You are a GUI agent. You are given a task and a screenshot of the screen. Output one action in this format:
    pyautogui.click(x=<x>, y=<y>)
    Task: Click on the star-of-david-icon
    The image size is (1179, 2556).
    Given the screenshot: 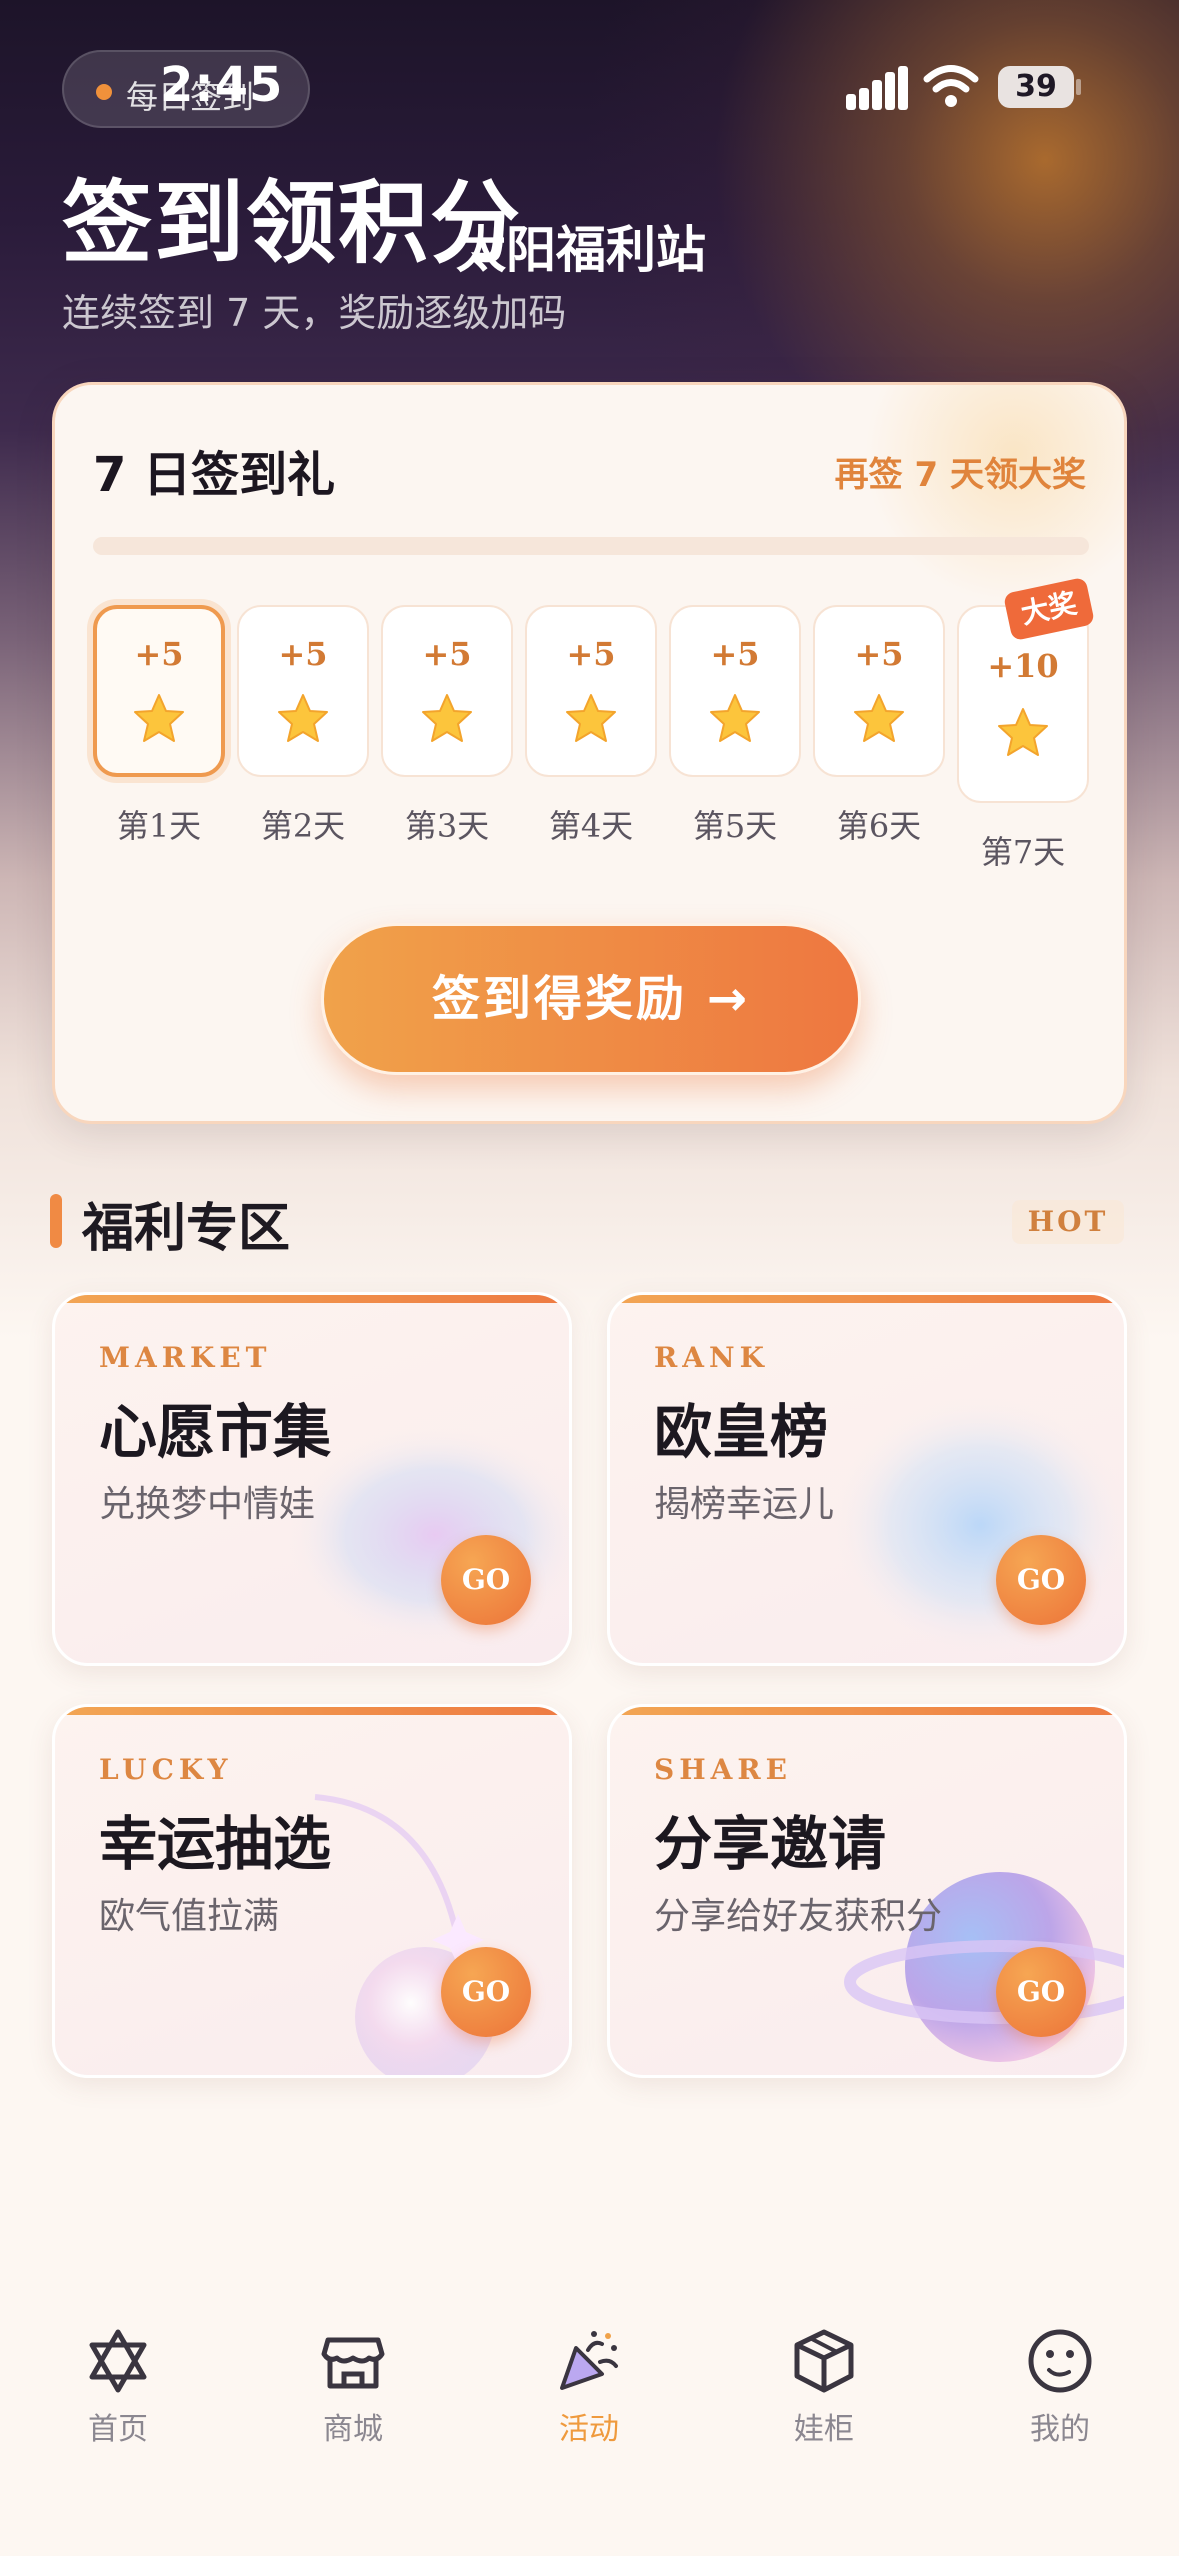 What is the action you would take?
    pyautogui.click(x=118, y=2361)
    